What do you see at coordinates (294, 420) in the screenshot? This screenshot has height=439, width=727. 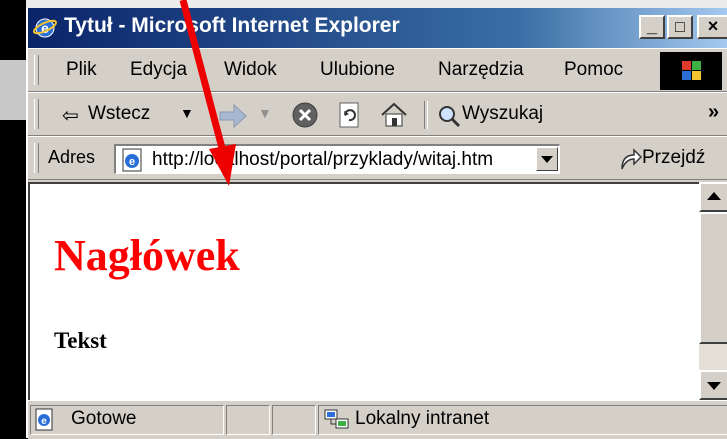 I see `status-panel-security` at bounding box center [294, 420].